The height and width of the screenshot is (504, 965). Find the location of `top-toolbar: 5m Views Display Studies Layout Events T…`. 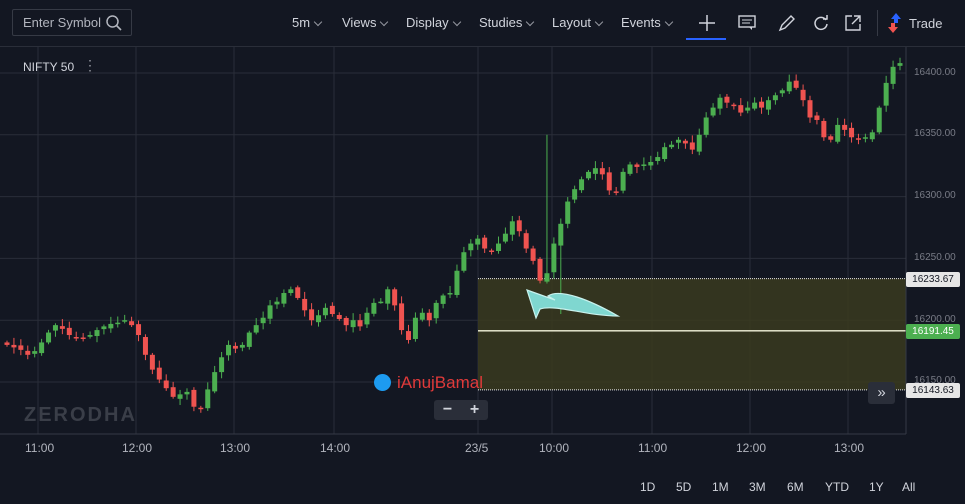

top-toolbar: 5m Views Display Studies Layout Events T… is located at coordinates (482, 23).